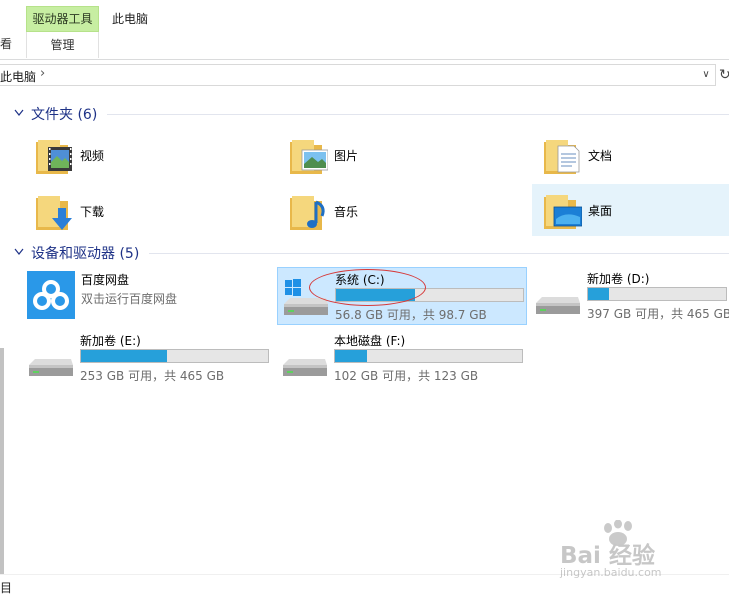  What do you see at coordinates (64, 115) in the screenshot?
I see `folders-group-title: 文件夹 (6)` at bounding box center [64, 115].